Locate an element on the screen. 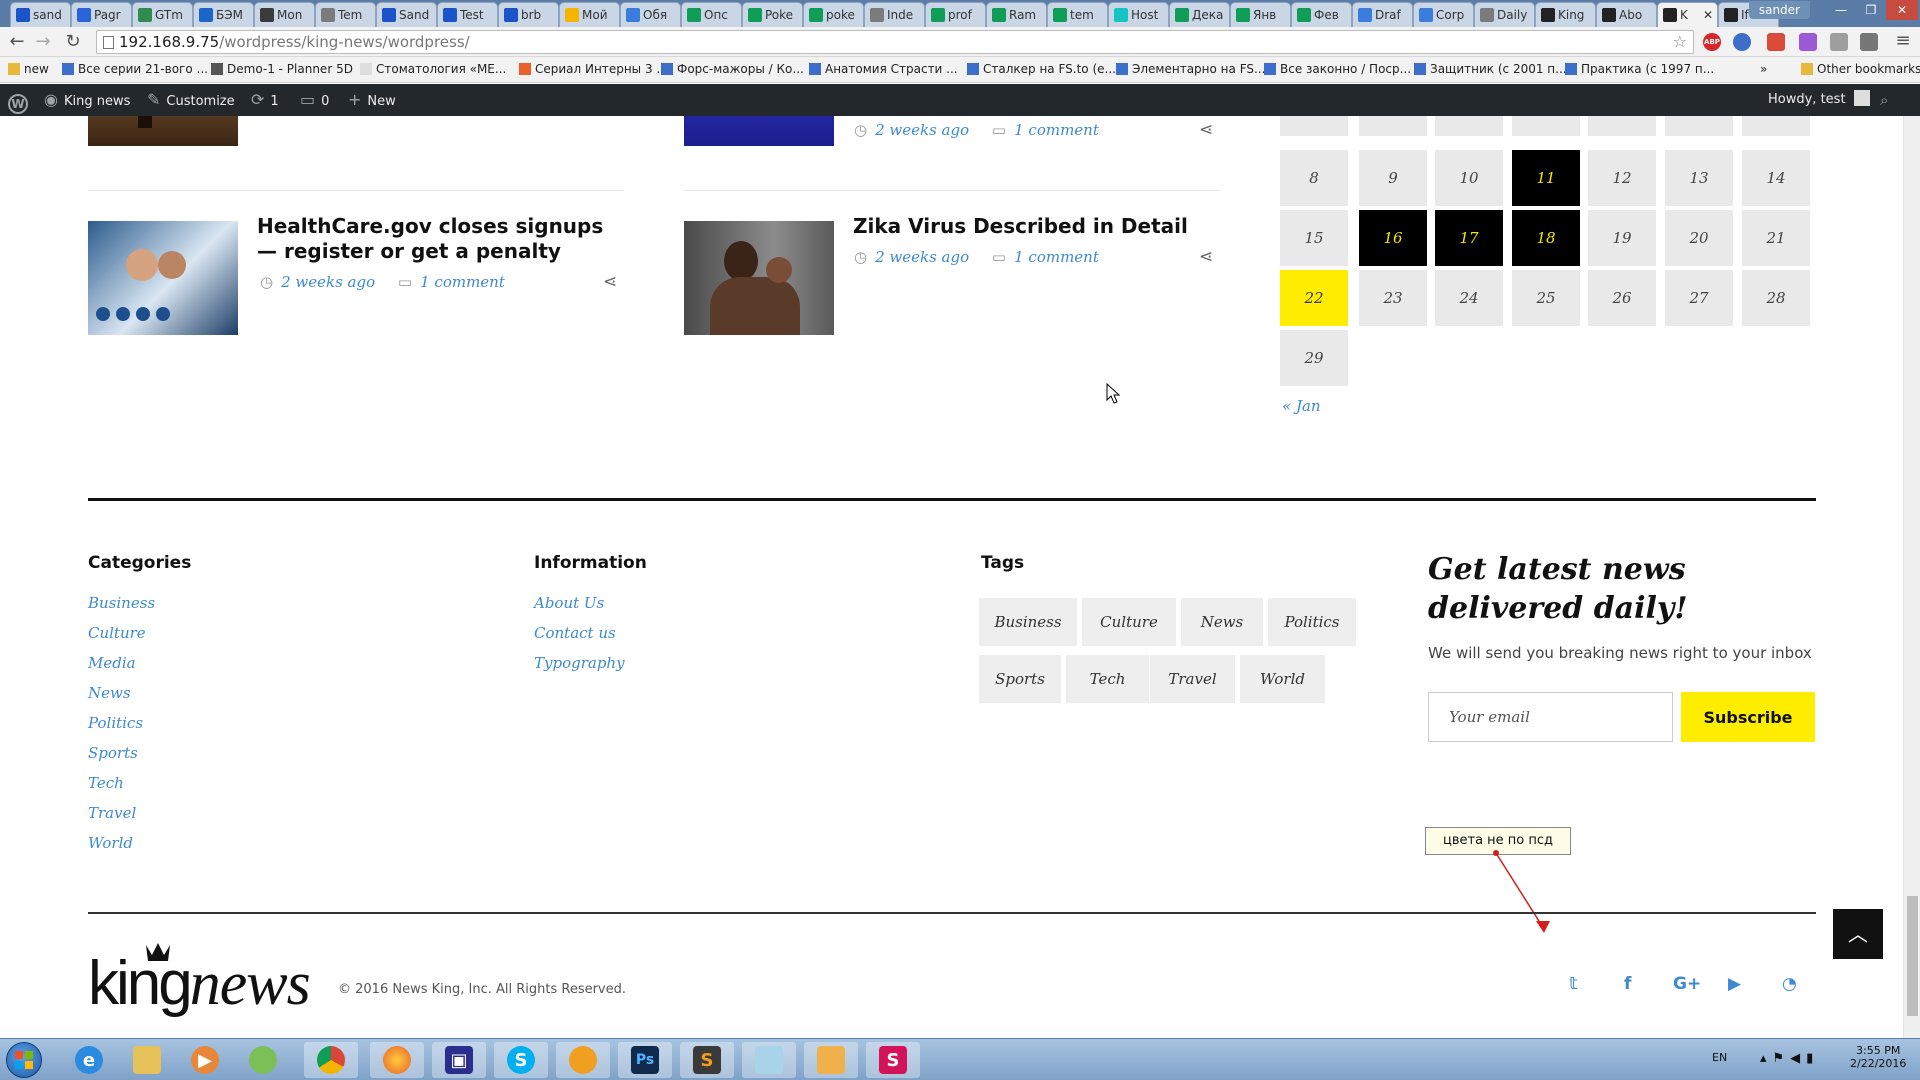 The width and height of the screenshot is (1920, 1080). footer-link: World is located at coordinates (110, 843).